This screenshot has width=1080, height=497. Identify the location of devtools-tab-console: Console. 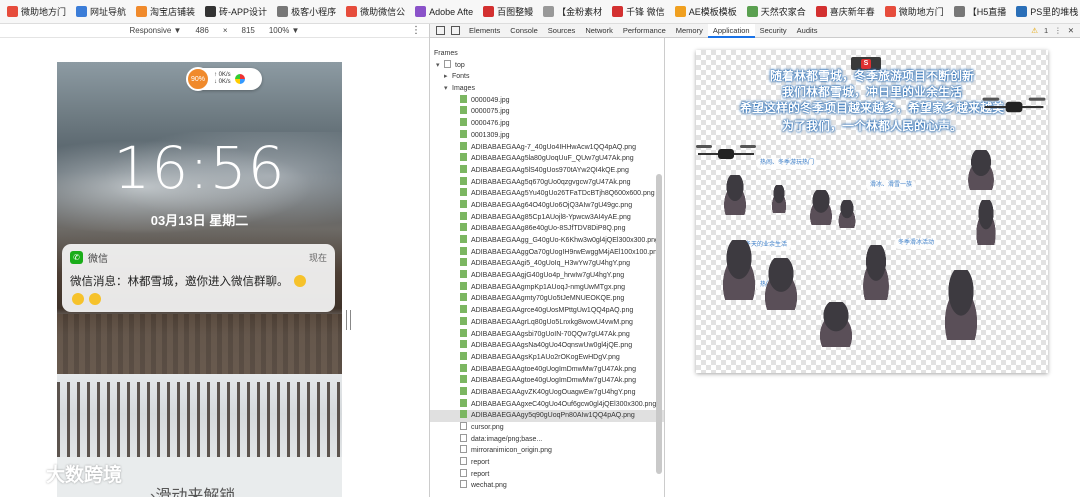
(524, 31).